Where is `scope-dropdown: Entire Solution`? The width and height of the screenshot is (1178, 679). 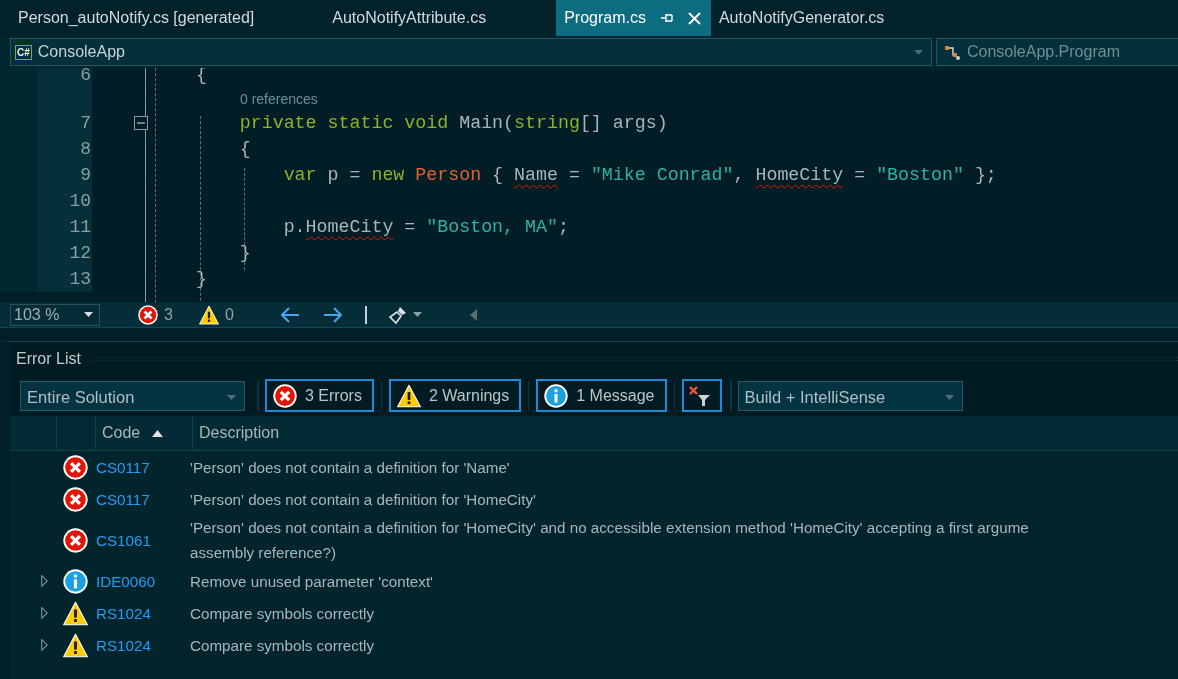 scope-dropdown: Entire Solution is located at coordinates (132, 395).